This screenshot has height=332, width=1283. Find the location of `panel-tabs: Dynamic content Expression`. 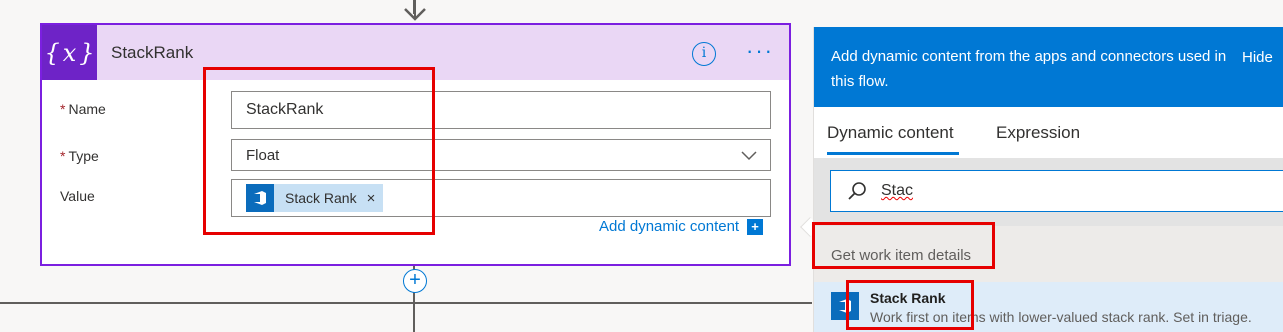

panel-tabs: Dynamic content Expression is located at coordinates (1048, 132).